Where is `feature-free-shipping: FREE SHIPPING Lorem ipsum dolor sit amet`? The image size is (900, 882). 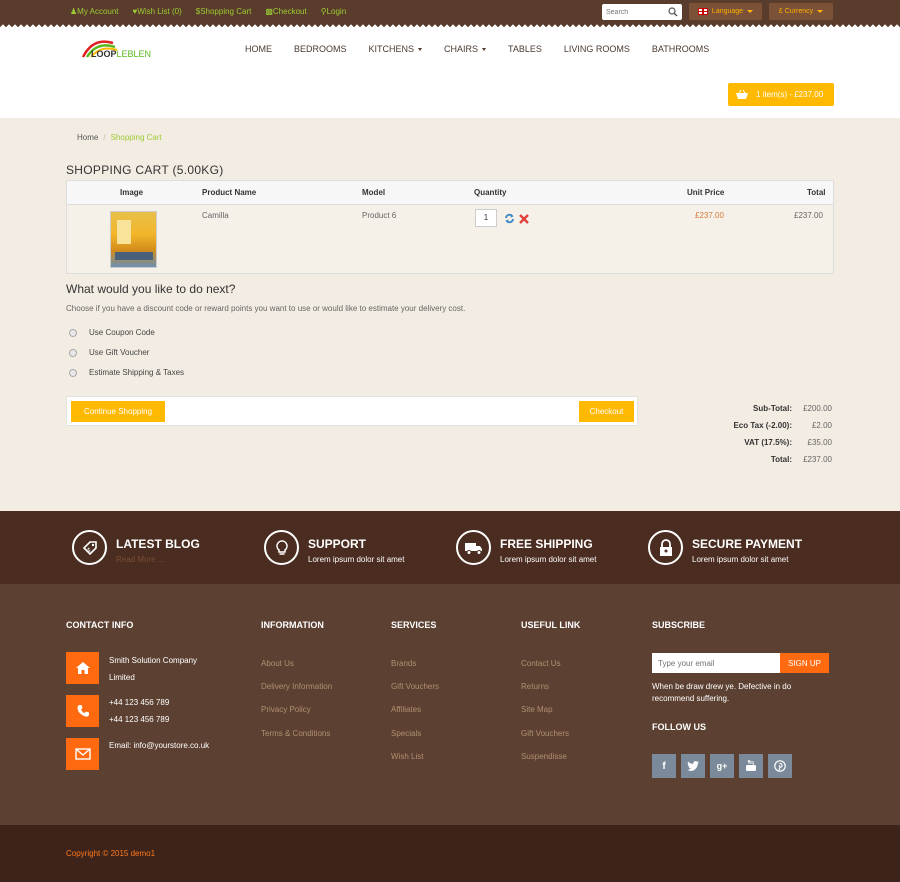 feature-free-shipping: FREE SHIPPING Lorem ipsum dolor sit amet is located at coordinates (526, 547).